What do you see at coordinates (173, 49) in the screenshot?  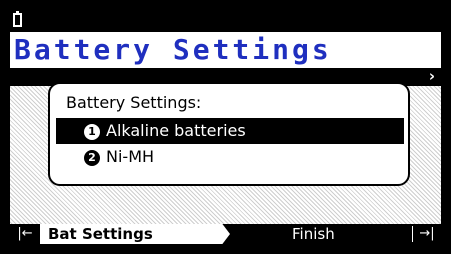 I see `page-title: Battery Settings` at bounding box center [173, 49].